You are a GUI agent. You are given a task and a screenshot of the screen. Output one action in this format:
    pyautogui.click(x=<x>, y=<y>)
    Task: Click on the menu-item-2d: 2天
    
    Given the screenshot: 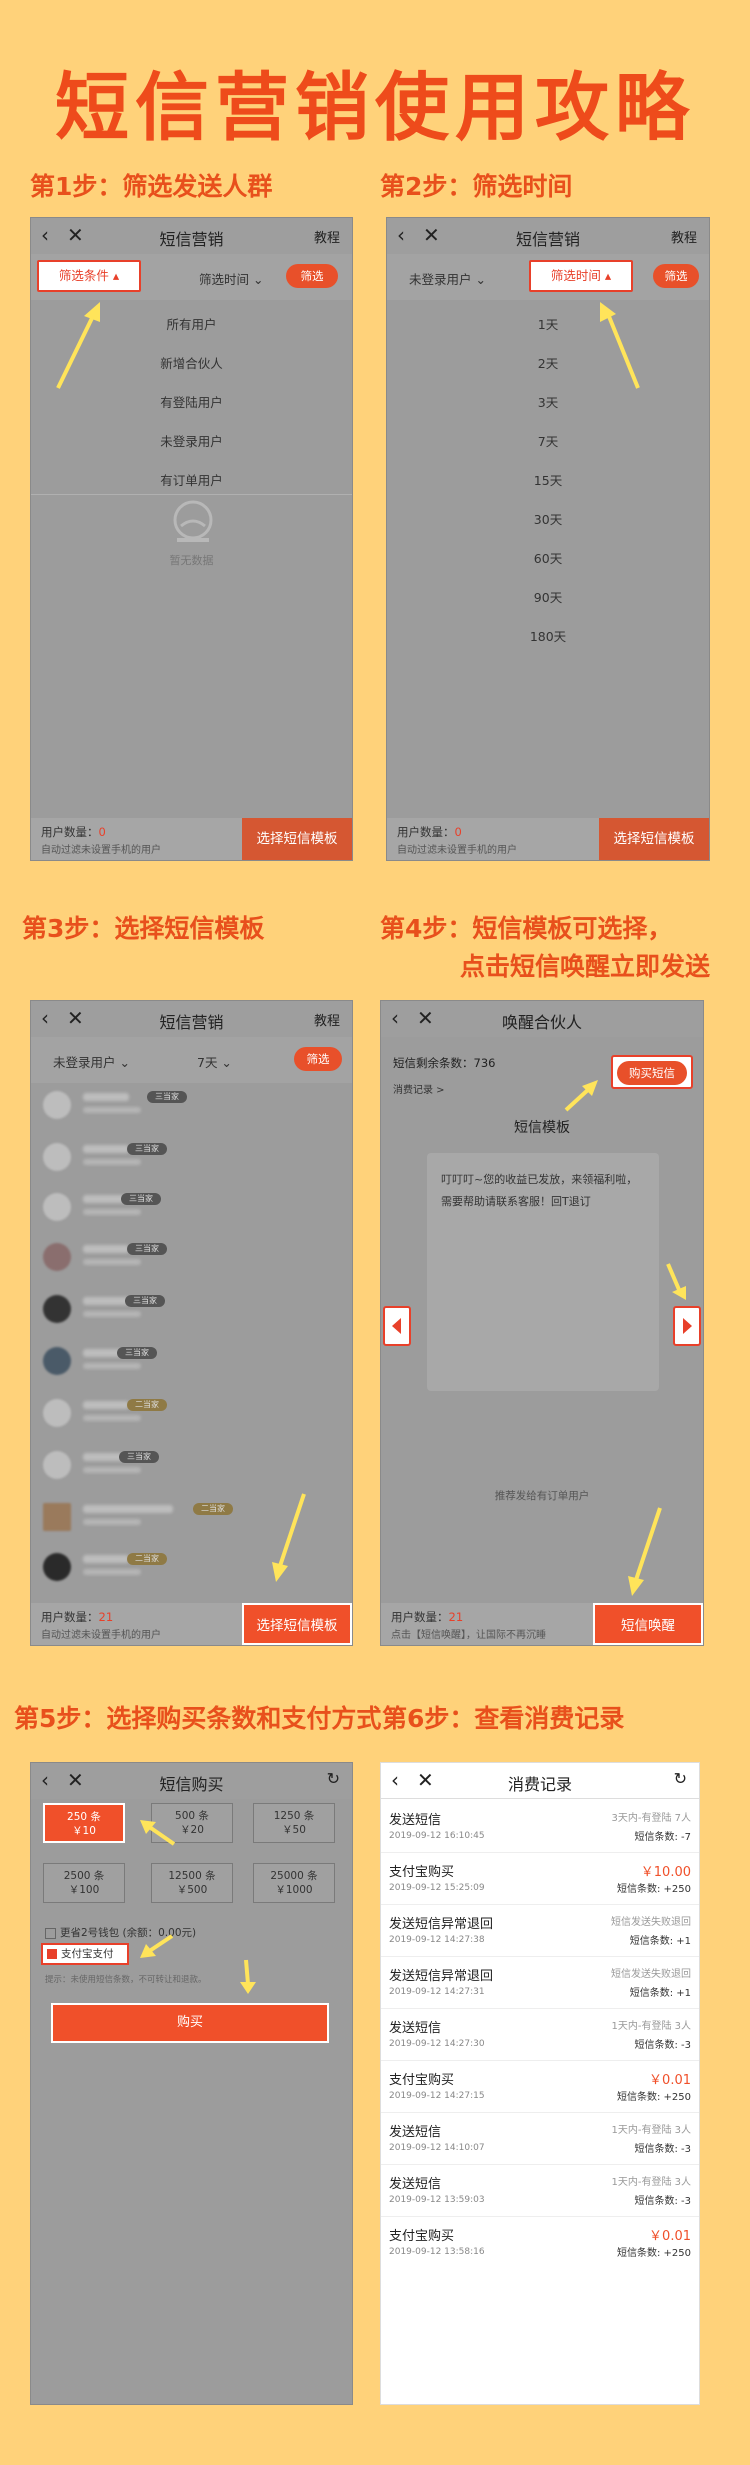 What is the action you would take?
    pyautogui.click(x=548, y=362)
    